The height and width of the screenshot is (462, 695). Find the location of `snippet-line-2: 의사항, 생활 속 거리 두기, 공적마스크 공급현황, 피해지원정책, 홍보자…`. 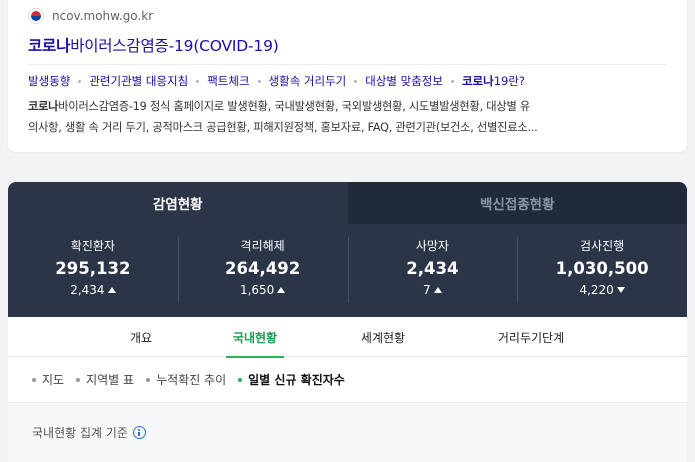

snippet-line-2: 의사항, 생활 속 거리 두기, 공적마스크 공급현황, 피해지원정책, 홍보자… is located at coordinates (283, 127).